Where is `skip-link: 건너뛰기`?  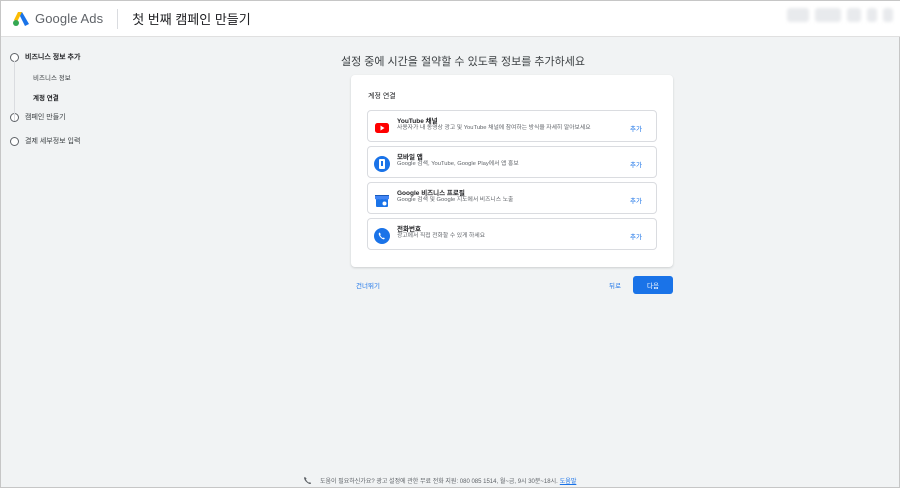
skip-link: 건너뛰기 is located at coordinates (368, 285).